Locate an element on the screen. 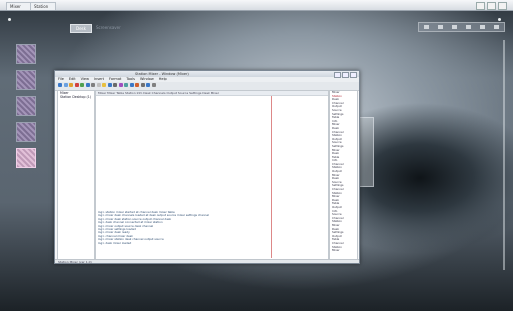  desktop-button: Desk is located at coordinates (81, 28).